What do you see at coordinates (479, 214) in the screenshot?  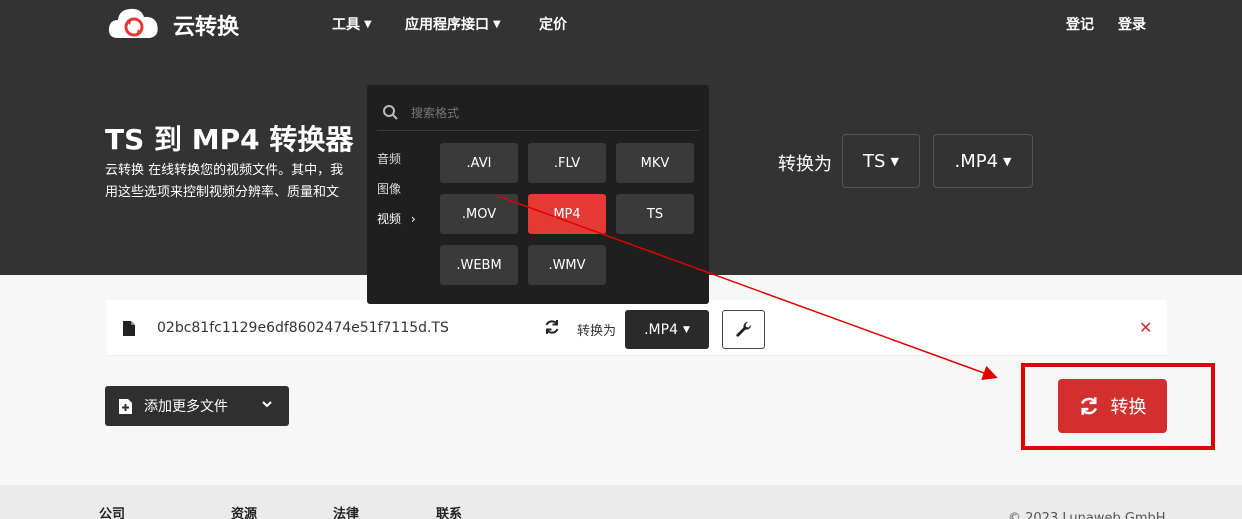 I see `format-option-mov: .MOV` at bounding box center [479, 214].